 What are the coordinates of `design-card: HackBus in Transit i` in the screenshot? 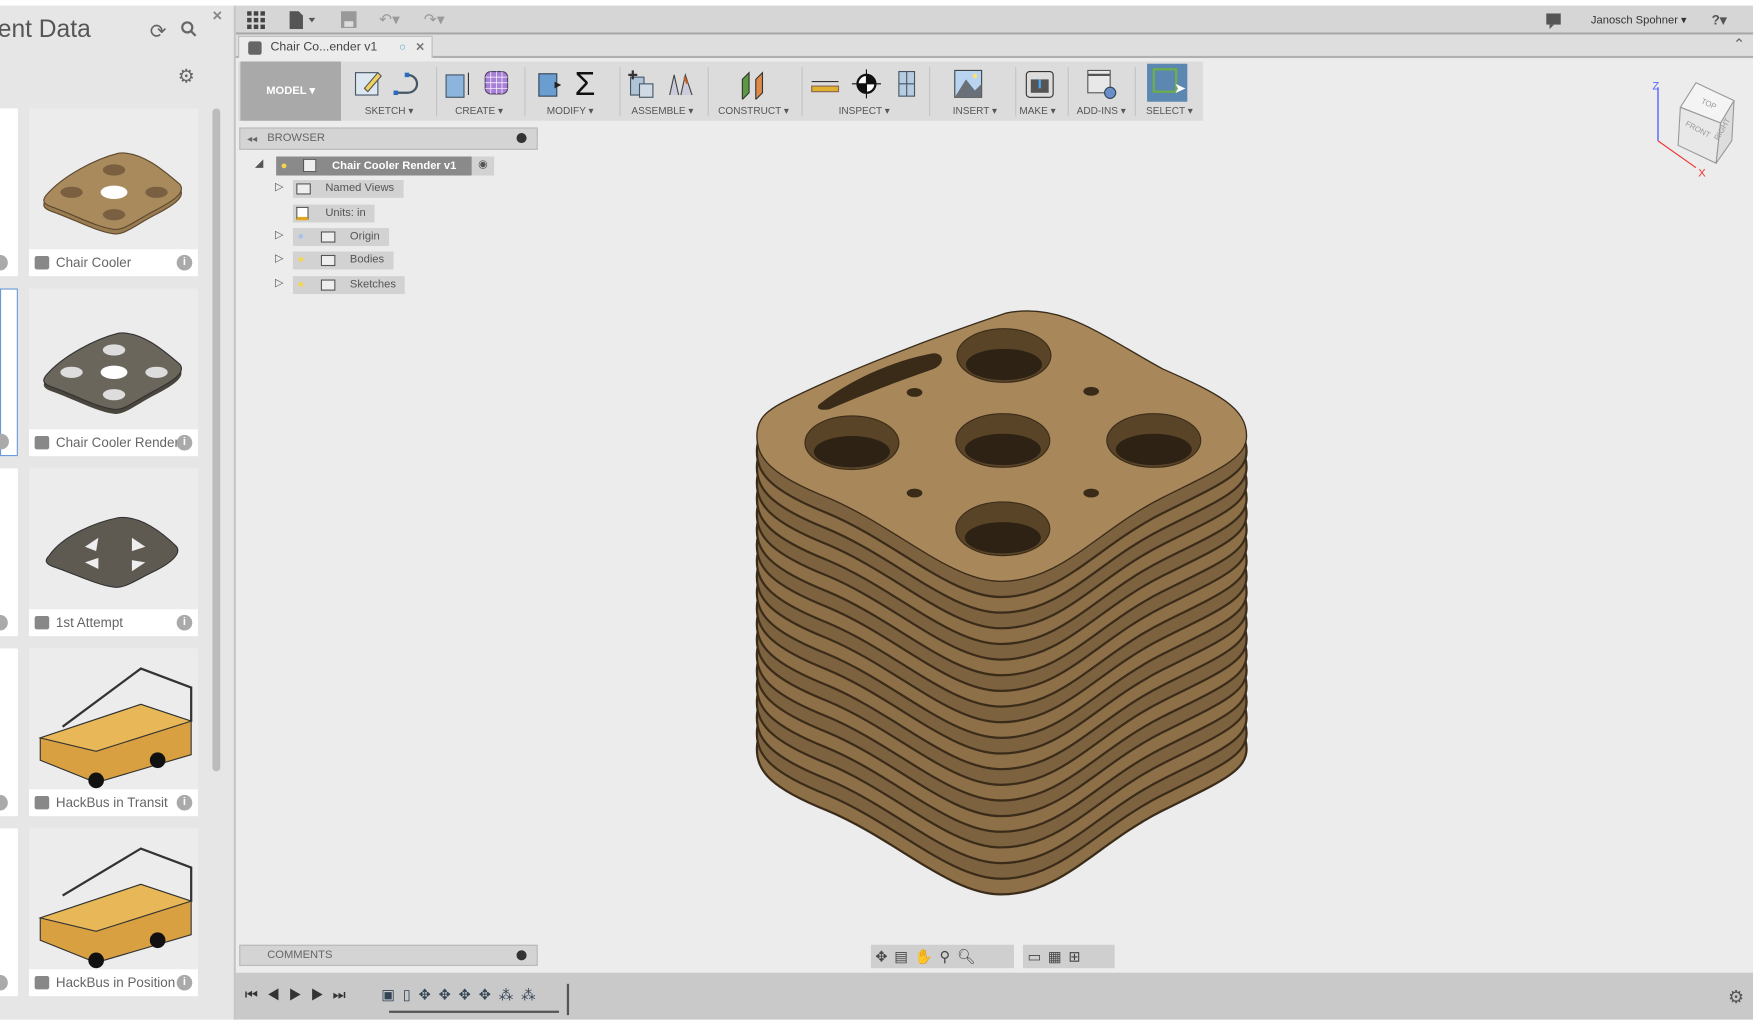 It's located at (113, 732).